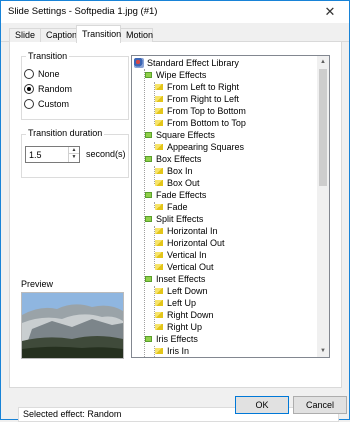 The image size is (350, 422). What do you see at coordinates (323, 206) in the screenshot?
I see `tree-scrollbar: ▲ ▼` at bounding box center [323, 206].